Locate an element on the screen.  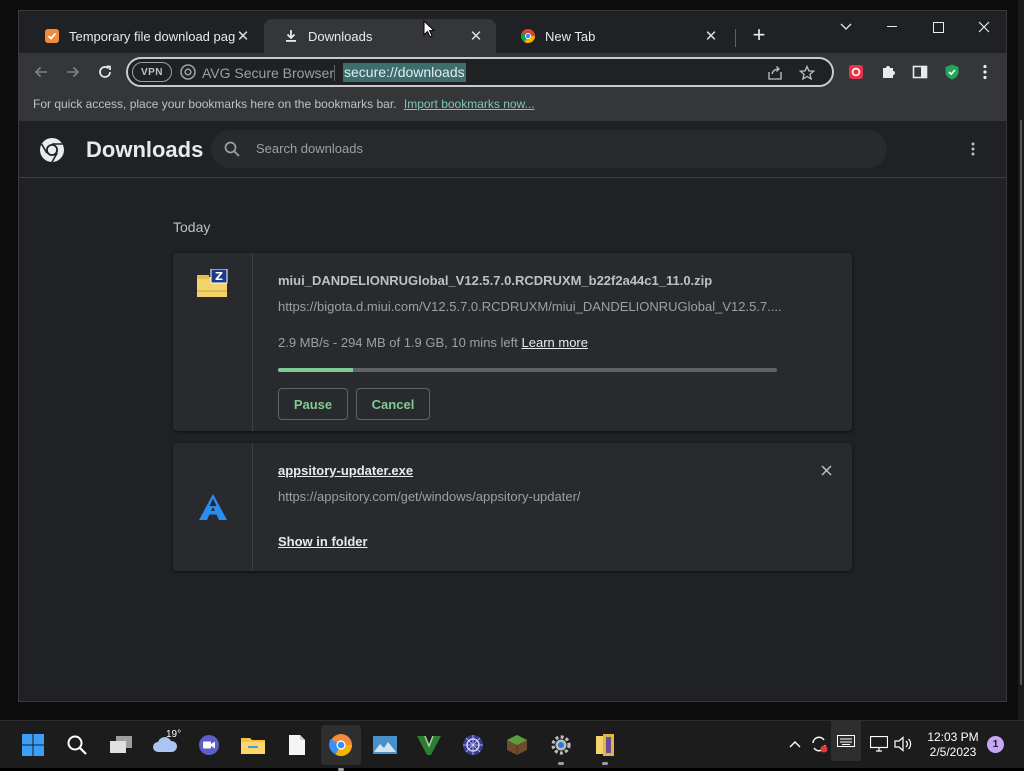
bookmark-star-icon is located at coordinates (807, 73).